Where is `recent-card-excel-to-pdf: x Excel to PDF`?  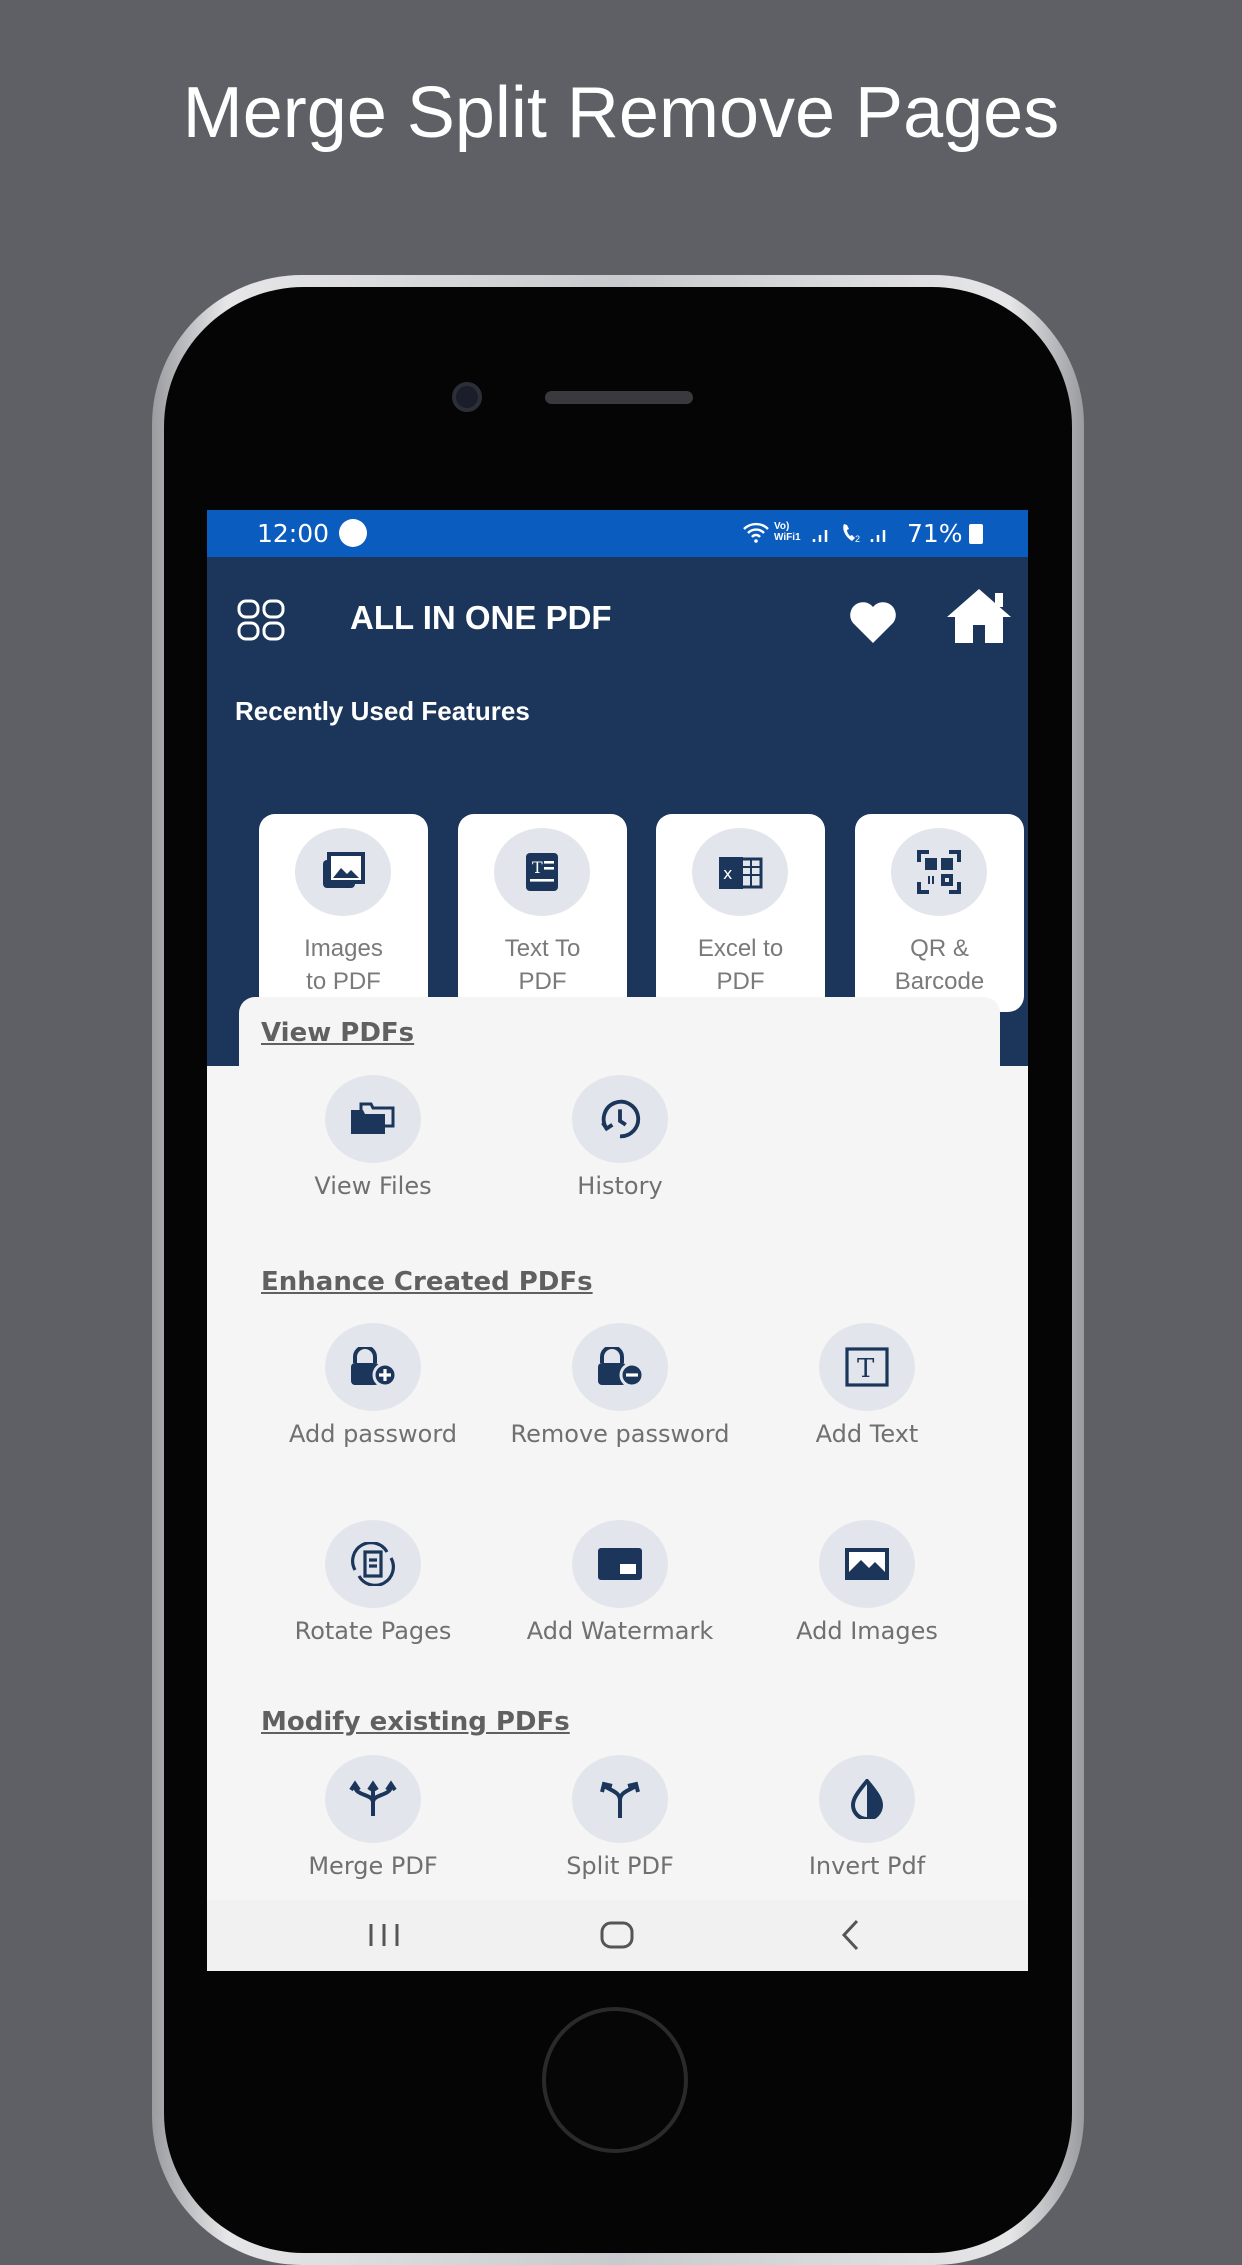 recent-card-excel-to-pdf: x Excel to PDF is located at coordinates (740, 913).